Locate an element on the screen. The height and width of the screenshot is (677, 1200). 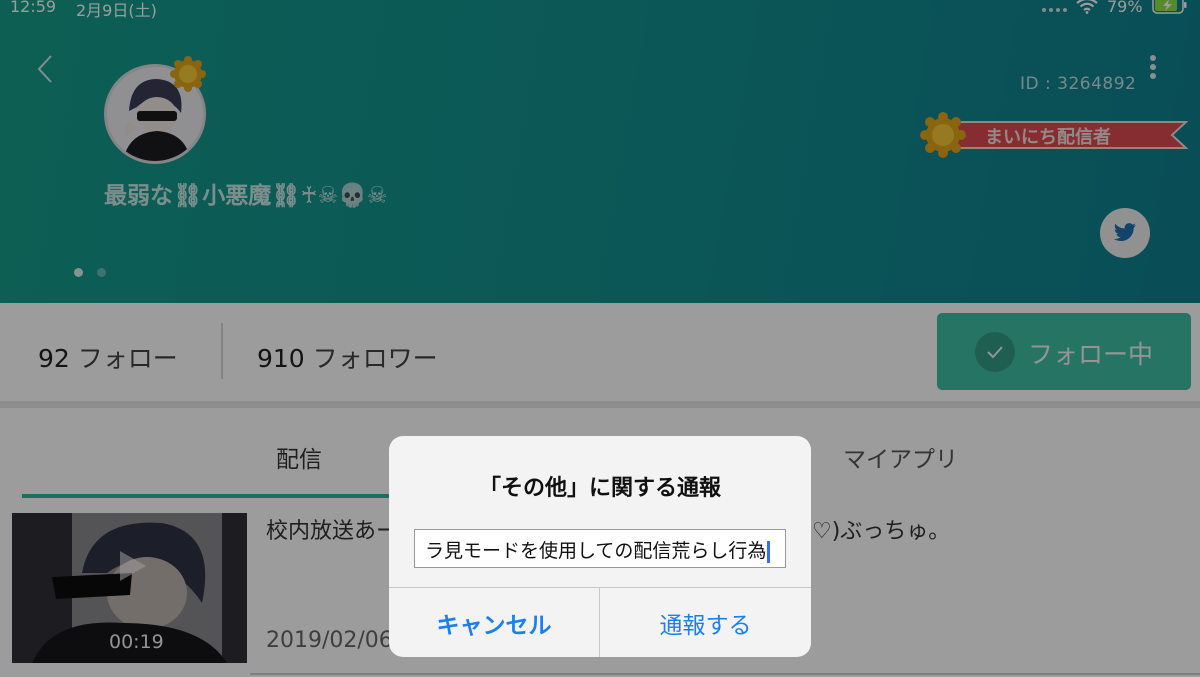
cancel-button: キャンセル is located at coordinates (494, 622).